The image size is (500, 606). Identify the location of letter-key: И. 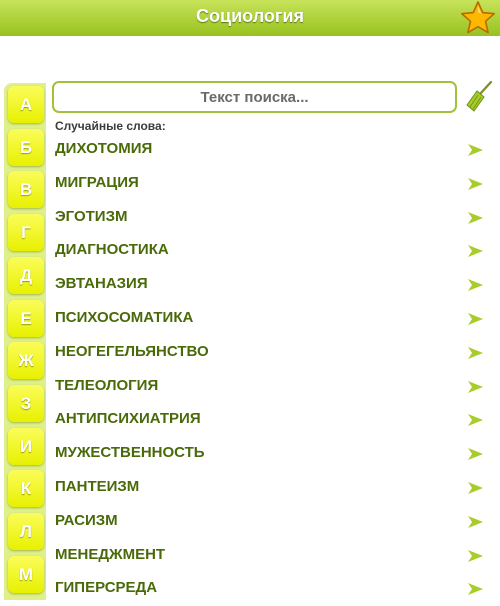
(26, 446).